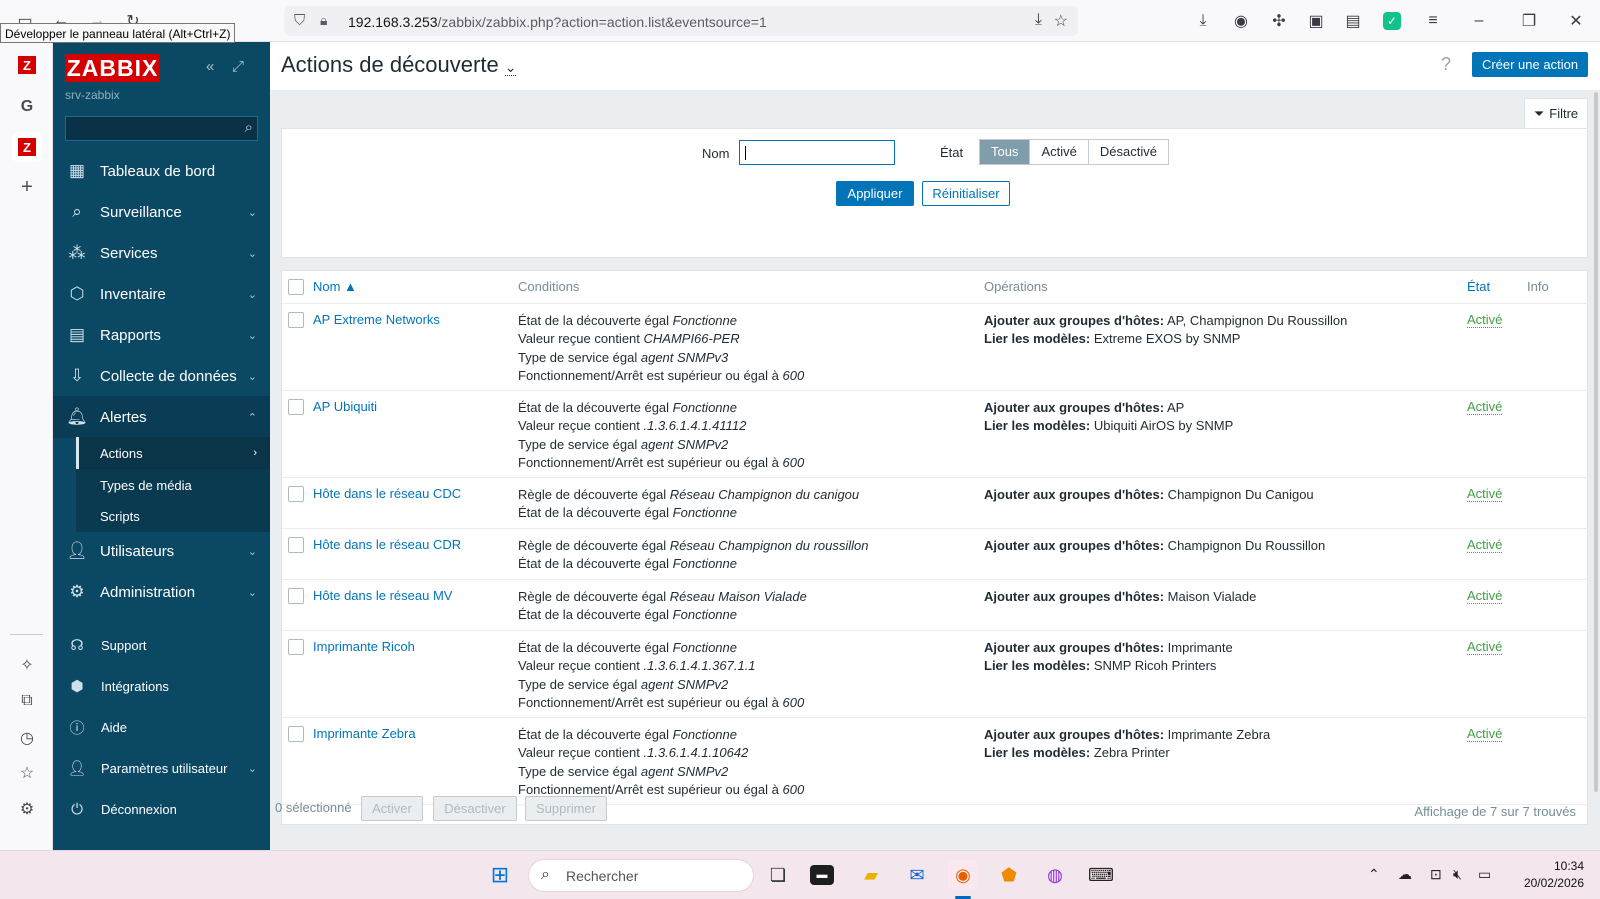 Image resolution: width=1600 pixels, height=899 pixels. What do you see at coordinates (364, 733) in the screenshot?
I see `action-name-link: Imprimante Zebra` at bounding box center [364, 733].